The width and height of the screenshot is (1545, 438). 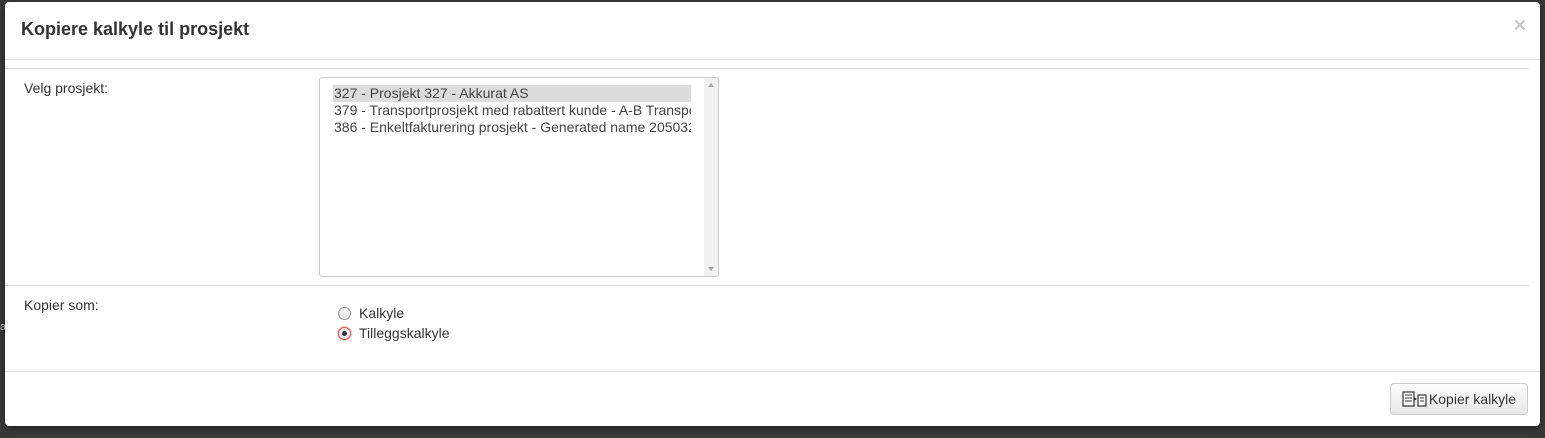 What do you see at coordinates (382, 313) in the screenshot?
I see `radio-label: Kalkyle` at bounding box center [382, 313].